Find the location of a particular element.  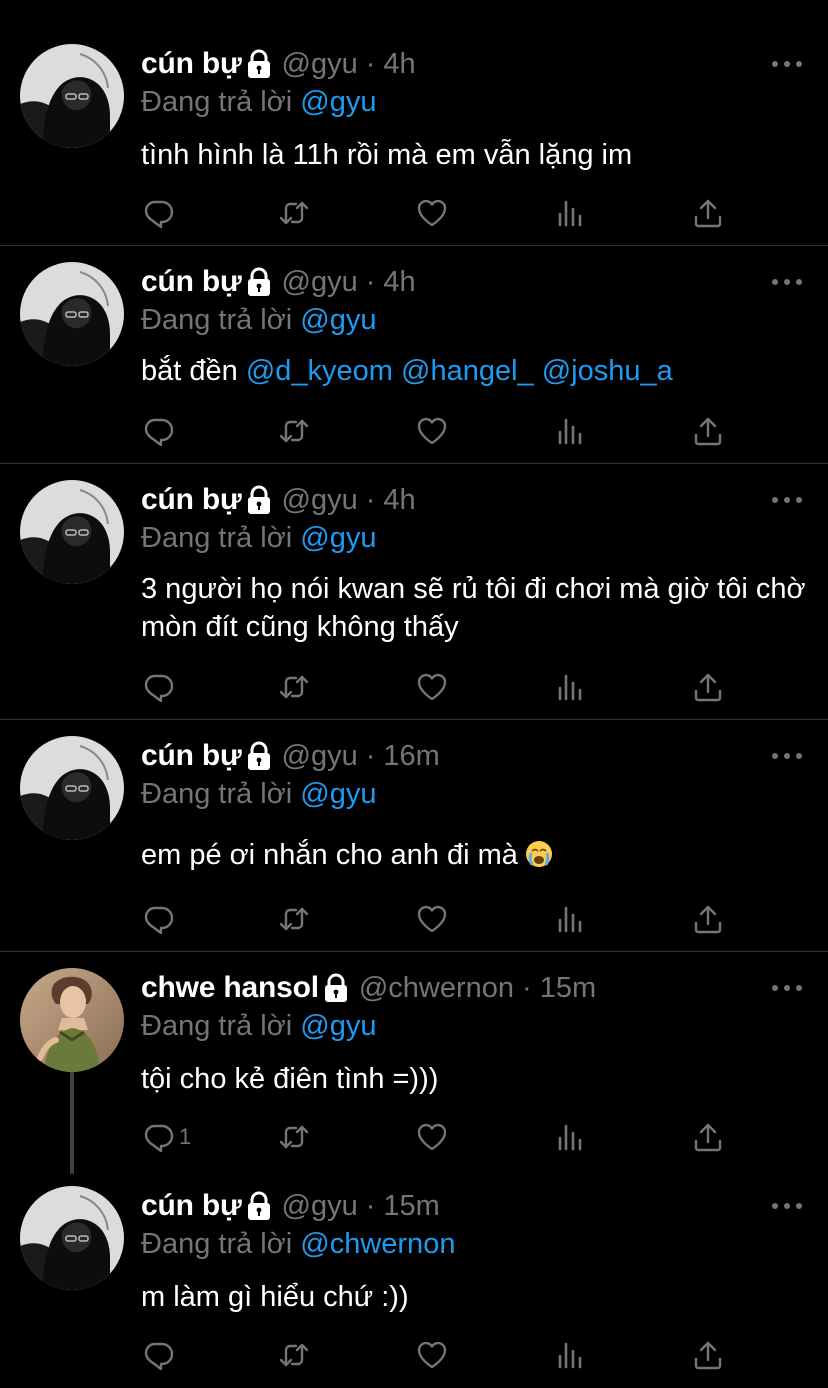

tweet-text: bắt đền @d_kyeom @hangel_ @joshu_a is located at coordinates (475, 371).